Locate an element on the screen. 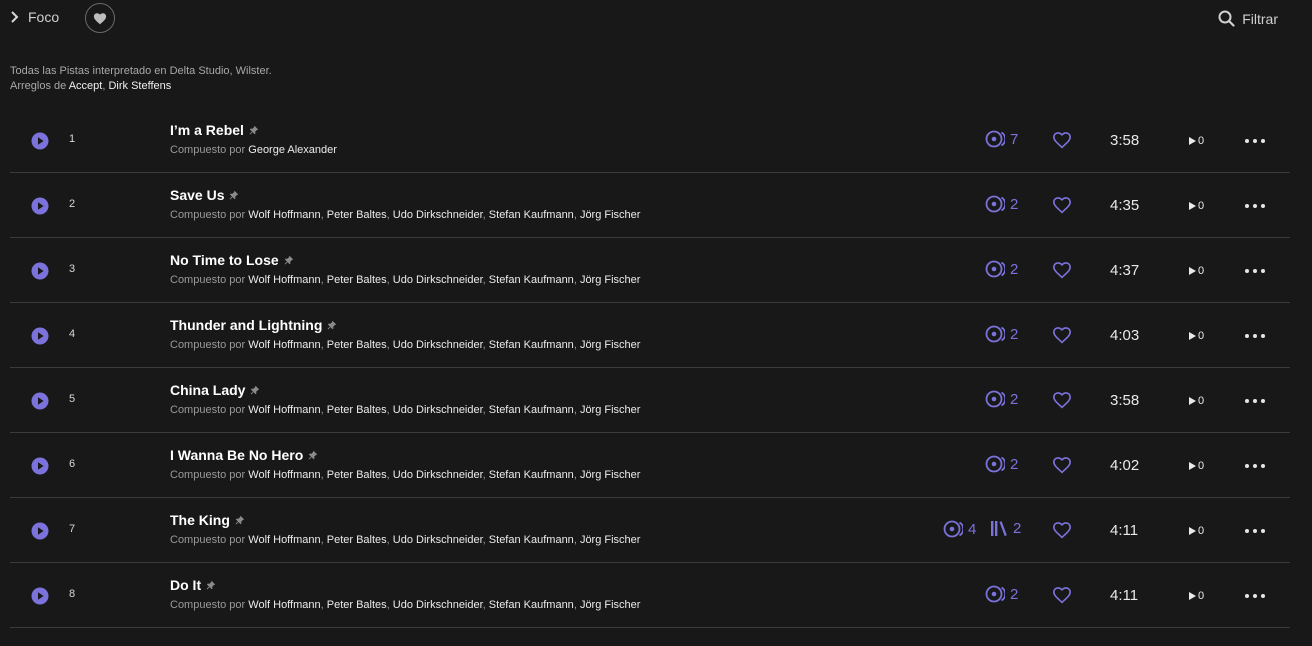 This screenshot has height=646, width=1312. track-title: No Time to Lose is located at coordinates (224, 260).